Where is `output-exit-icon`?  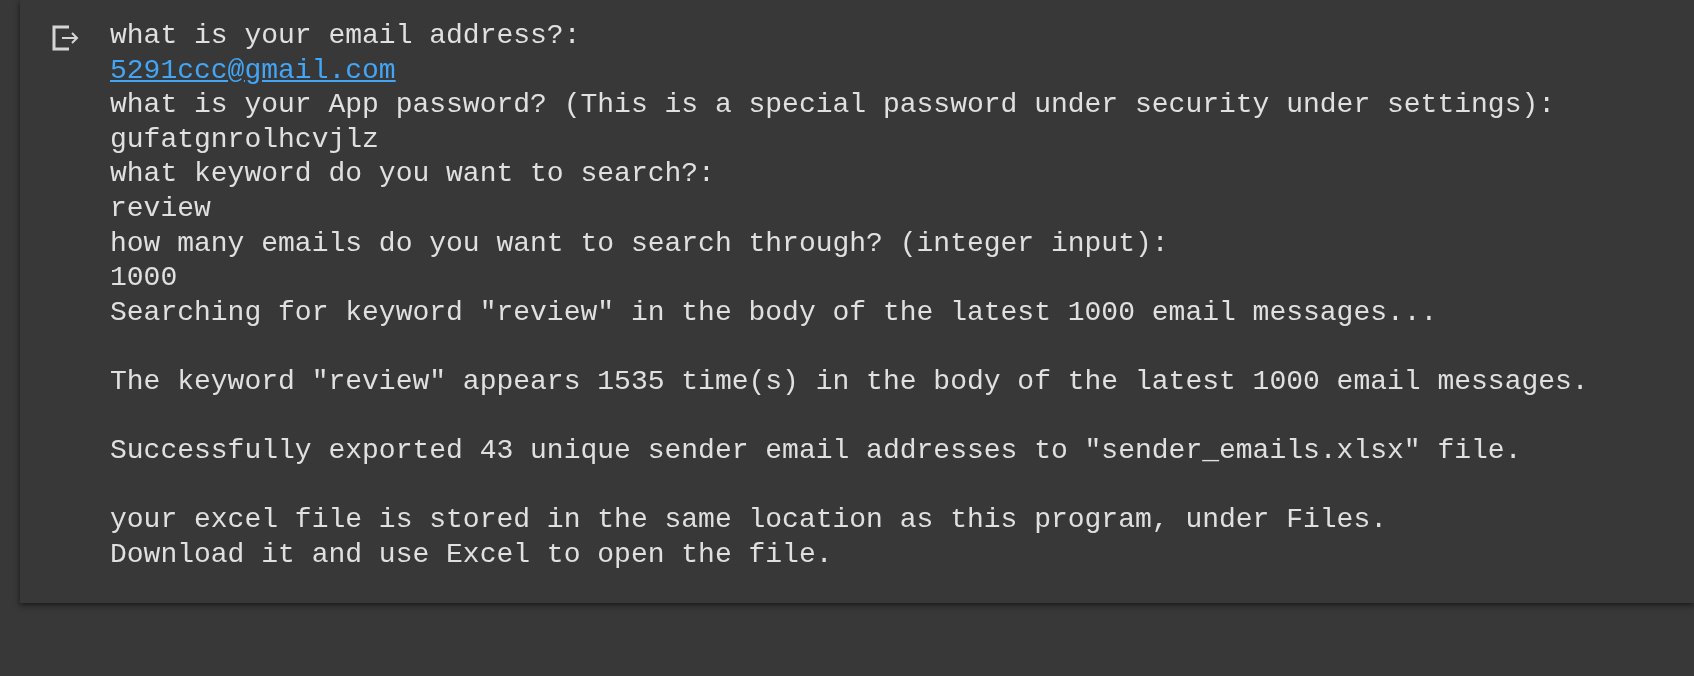
output-exit-icon is located at coordinates (66, 38).